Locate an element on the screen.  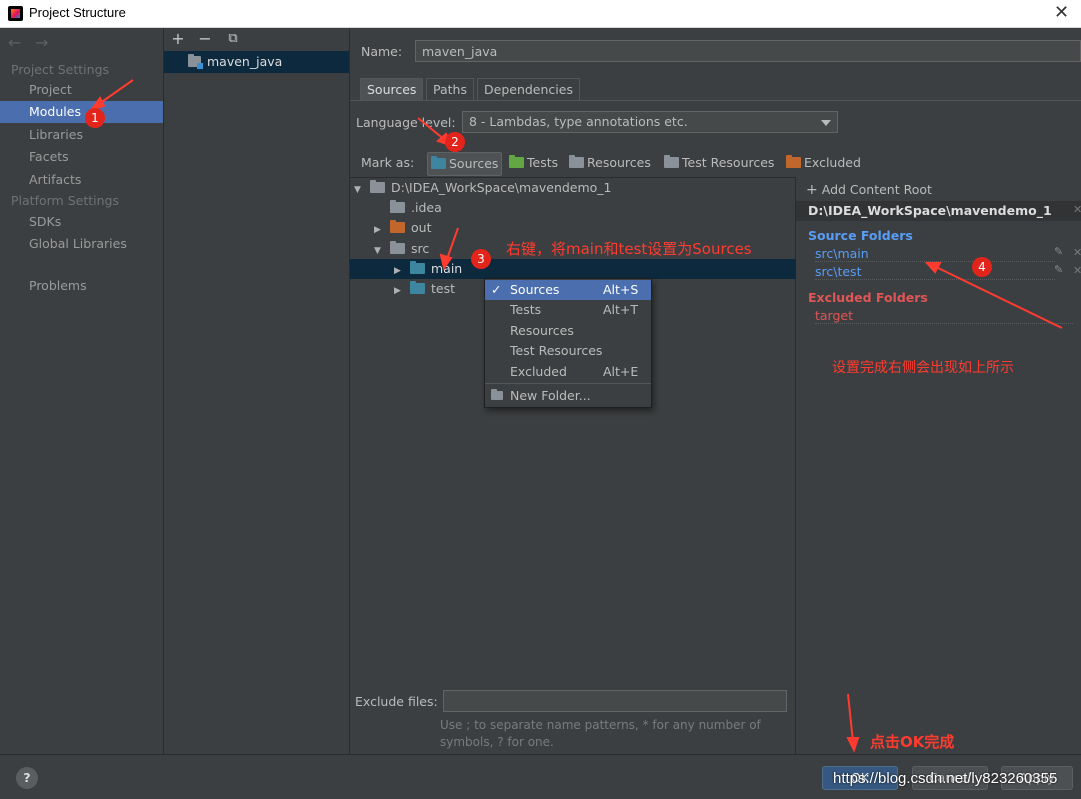
note-right-click: 右键，将main和test设置为Sources is located at coordinates (629, 249).